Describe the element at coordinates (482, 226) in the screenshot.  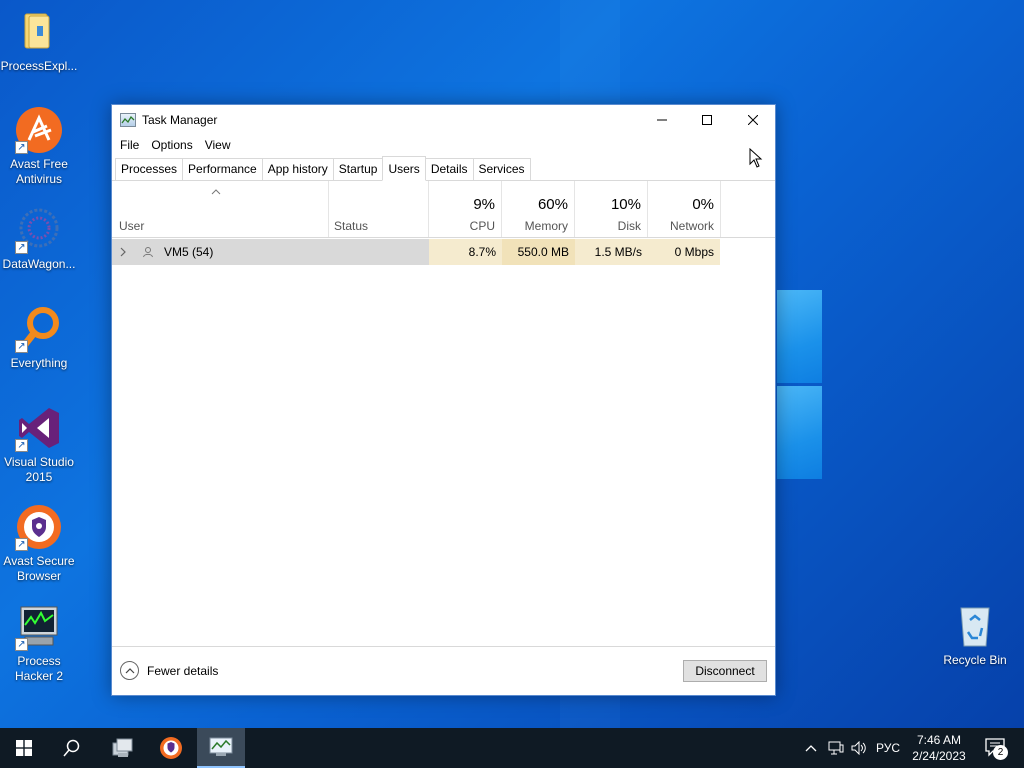
I see `column-cpu-label: CPU` at that location.